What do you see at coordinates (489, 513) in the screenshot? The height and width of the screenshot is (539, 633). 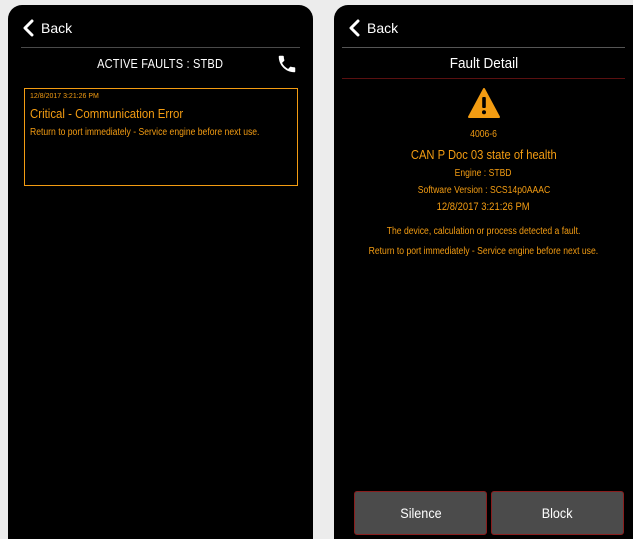 I see `action-buttons: Silence Block` at bounding box center [489, 513].